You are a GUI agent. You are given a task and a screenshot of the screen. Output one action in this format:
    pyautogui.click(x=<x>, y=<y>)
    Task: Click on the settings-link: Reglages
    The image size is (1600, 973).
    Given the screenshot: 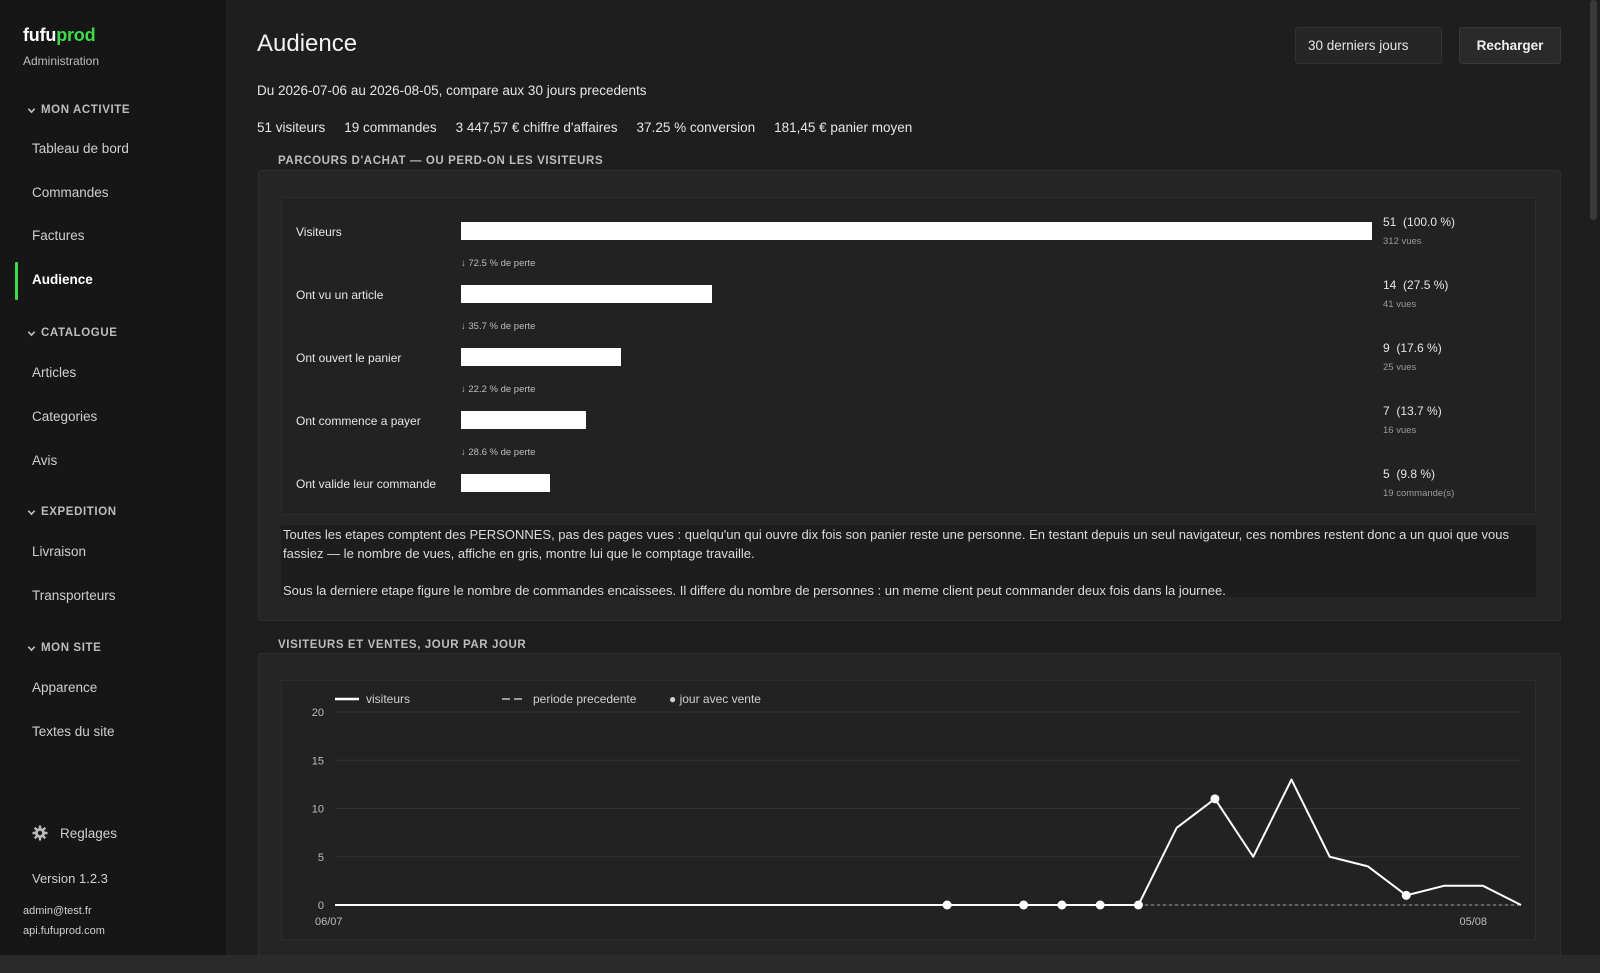 What is the action you would take?
    pyautogui.click(x=74, y=833)
    